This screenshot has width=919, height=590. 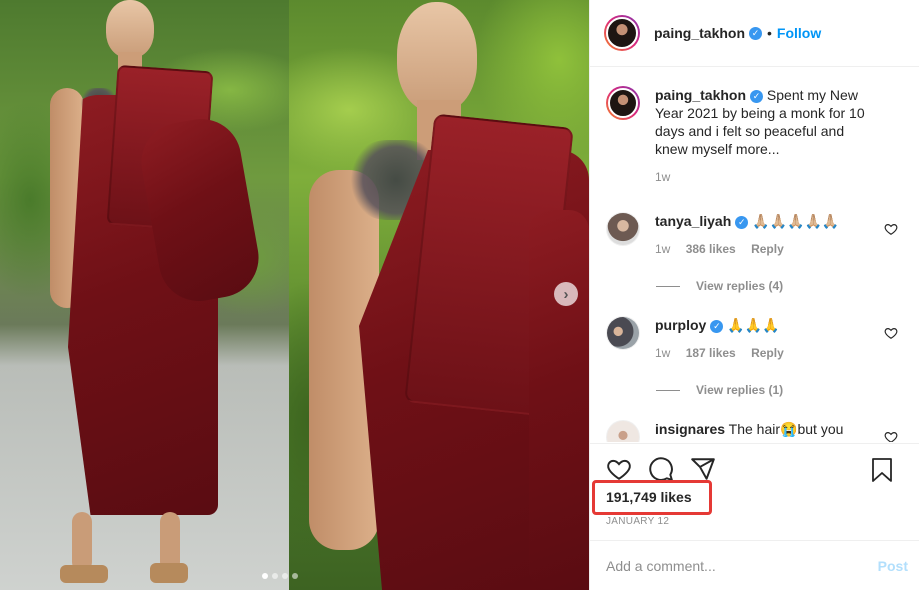 I want to click on comment-likes: 187 likes, so click(x=711, y=353).